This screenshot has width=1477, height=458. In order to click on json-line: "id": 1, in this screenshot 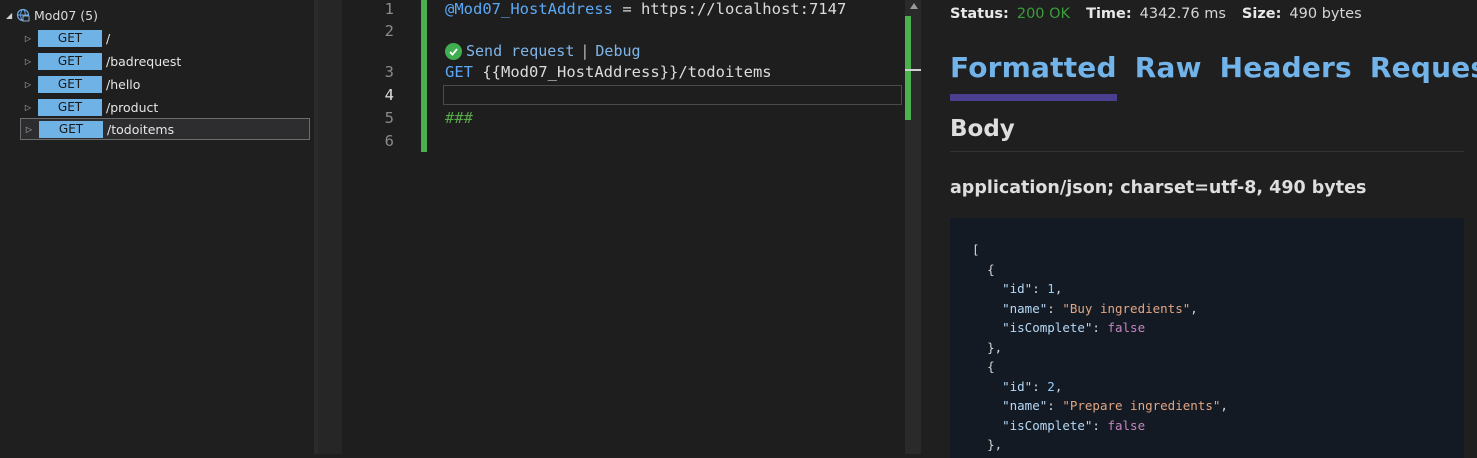, I will do `click(1032, 288)`.